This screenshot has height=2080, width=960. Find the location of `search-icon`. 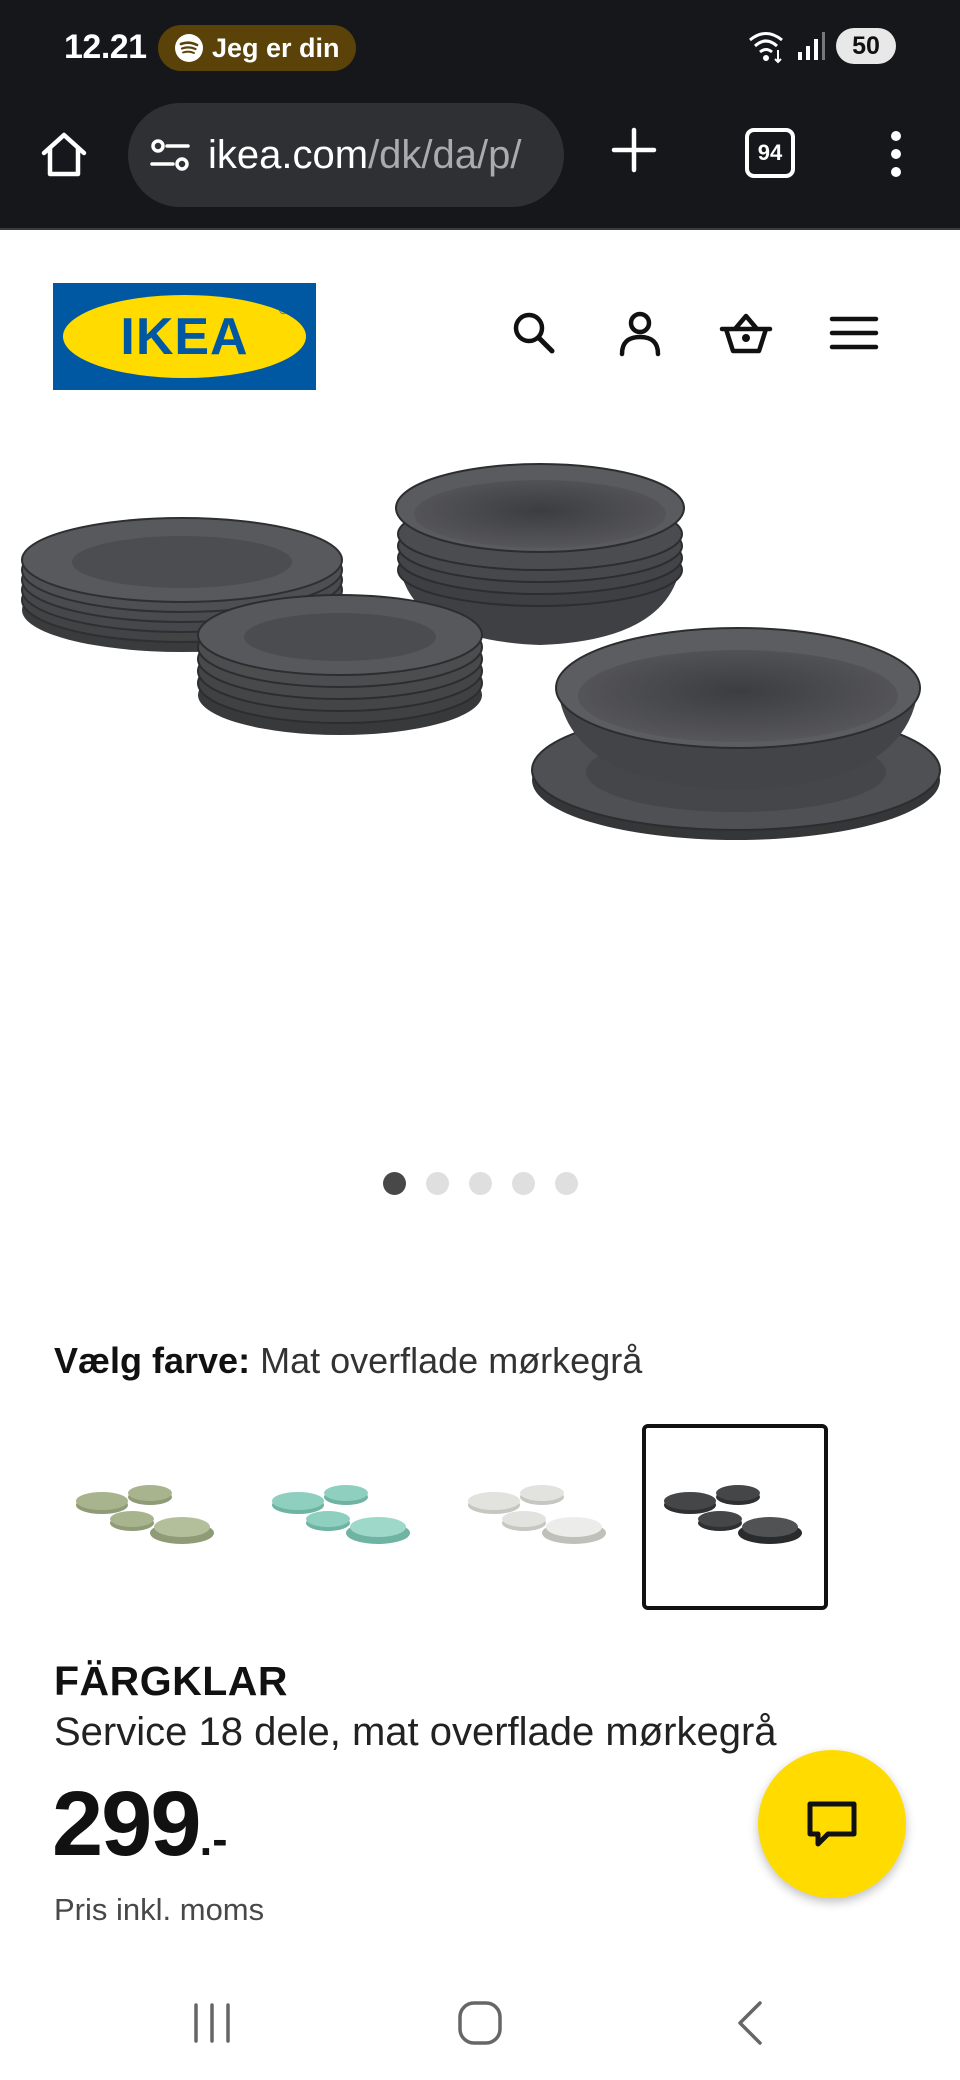

search-icon is located at coordinates (534, 333).